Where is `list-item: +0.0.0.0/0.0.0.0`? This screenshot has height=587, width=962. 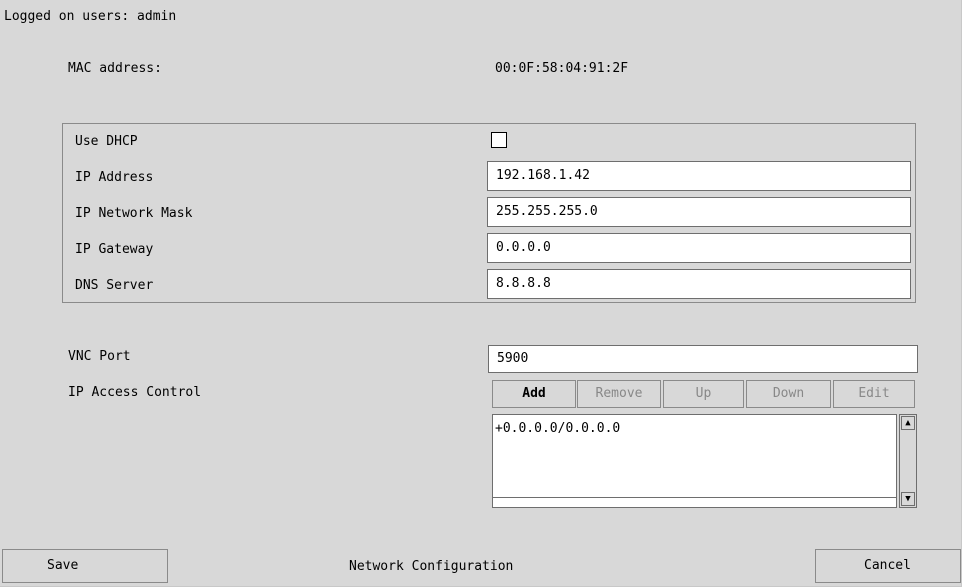 list-item: +0.0.0.0/0.0.0.0 is located at coordinates (694, 428).